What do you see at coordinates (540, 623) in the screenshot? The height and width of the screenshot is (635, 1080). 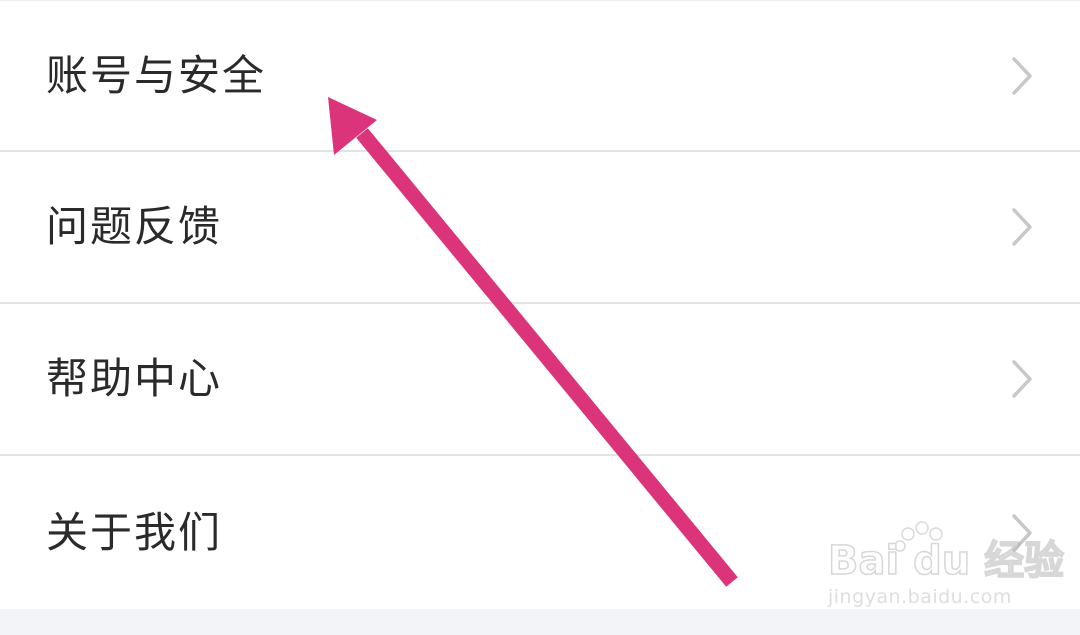 I see `bottom-background` at bounding box center [540, 623].